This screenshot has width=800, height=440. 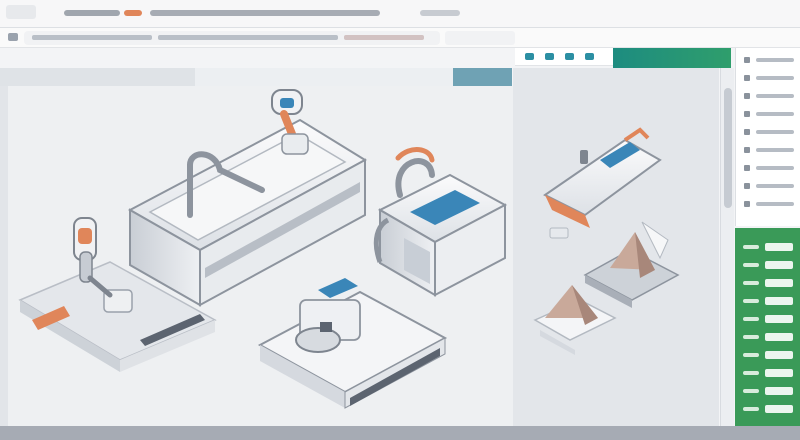 What do you see at coordinates (575, 320) in the screenshot?
I see `pyramid-sample-tray` at bounding box center [575, 320].